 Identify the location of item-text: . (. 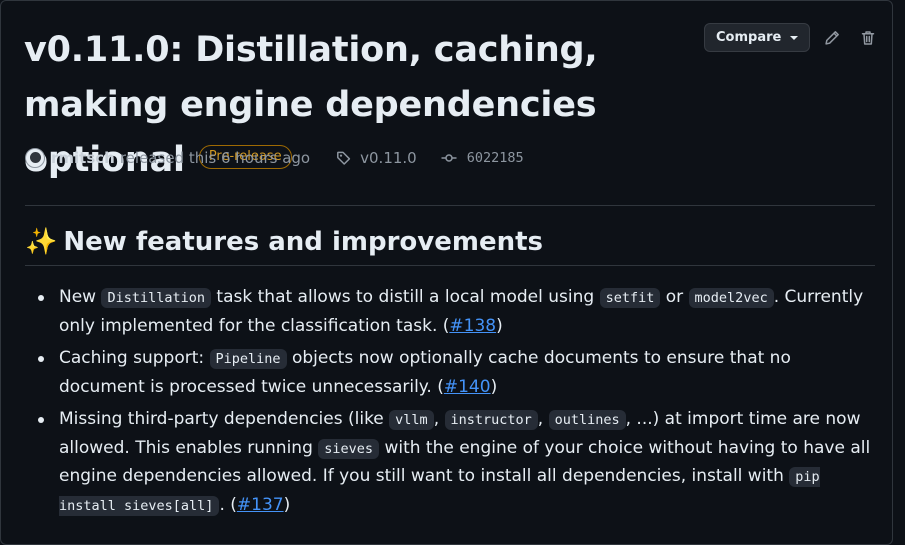
(228, 504).